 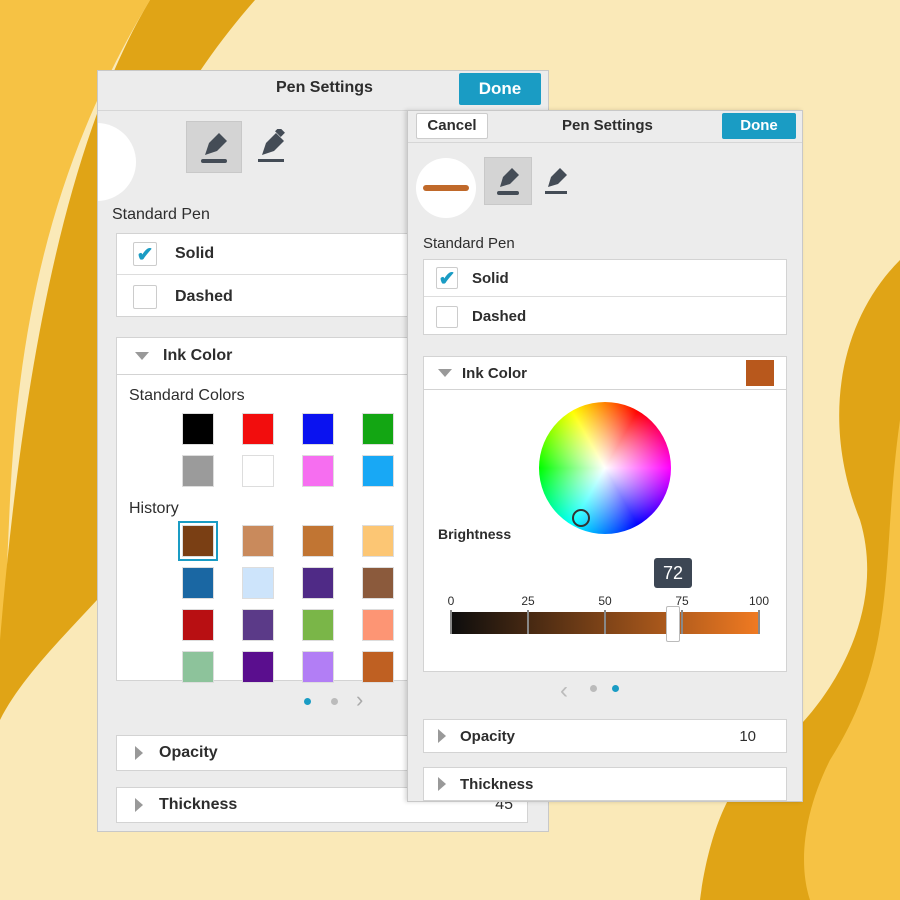 I want to click on color-picker: Brightness 72 0 25 50 75 100, so click(x=605, y=531).